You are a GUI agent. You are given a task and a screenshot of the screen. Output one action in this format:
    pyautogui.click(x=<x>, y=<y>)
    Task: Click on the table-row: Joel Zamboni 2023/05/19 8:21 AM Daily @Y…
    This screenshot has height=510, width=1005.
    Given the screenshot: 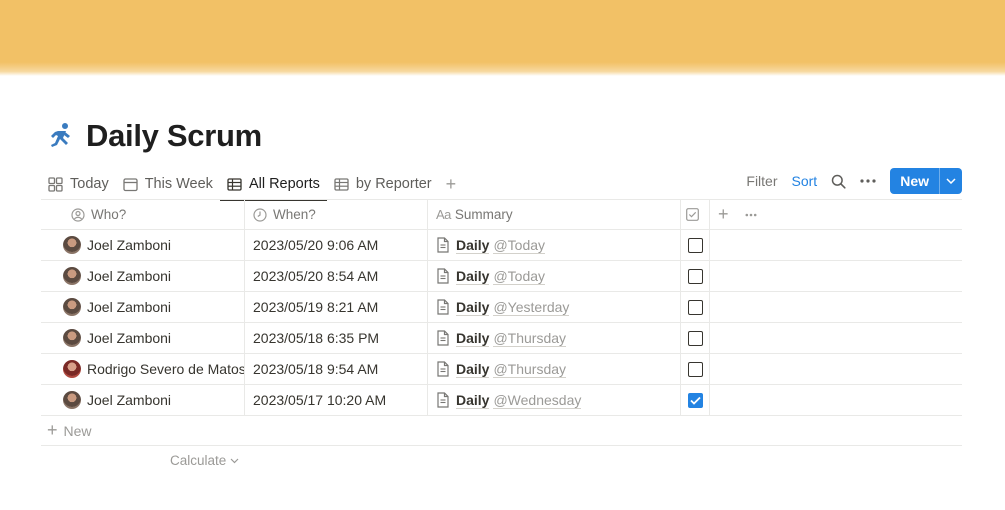 What is the action you would take?
    pyautogui.click(x=501, y=307)
    